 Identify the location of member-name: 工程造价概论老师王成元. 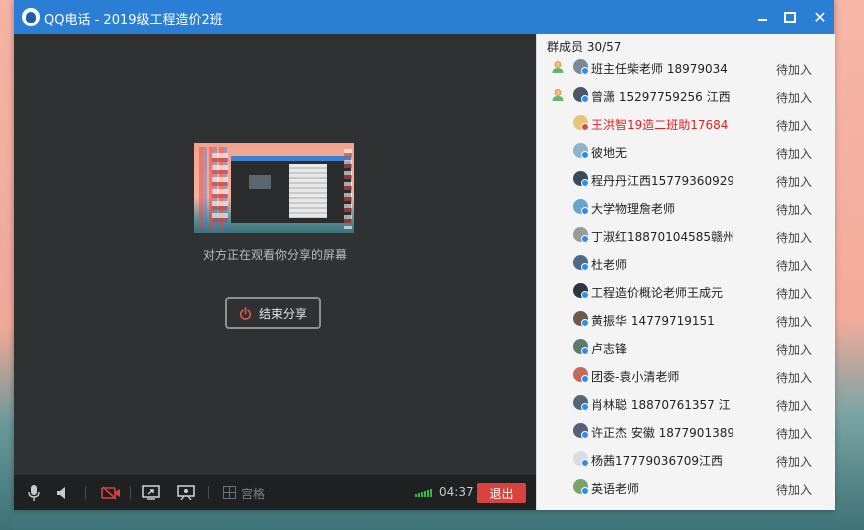
(657, 293).